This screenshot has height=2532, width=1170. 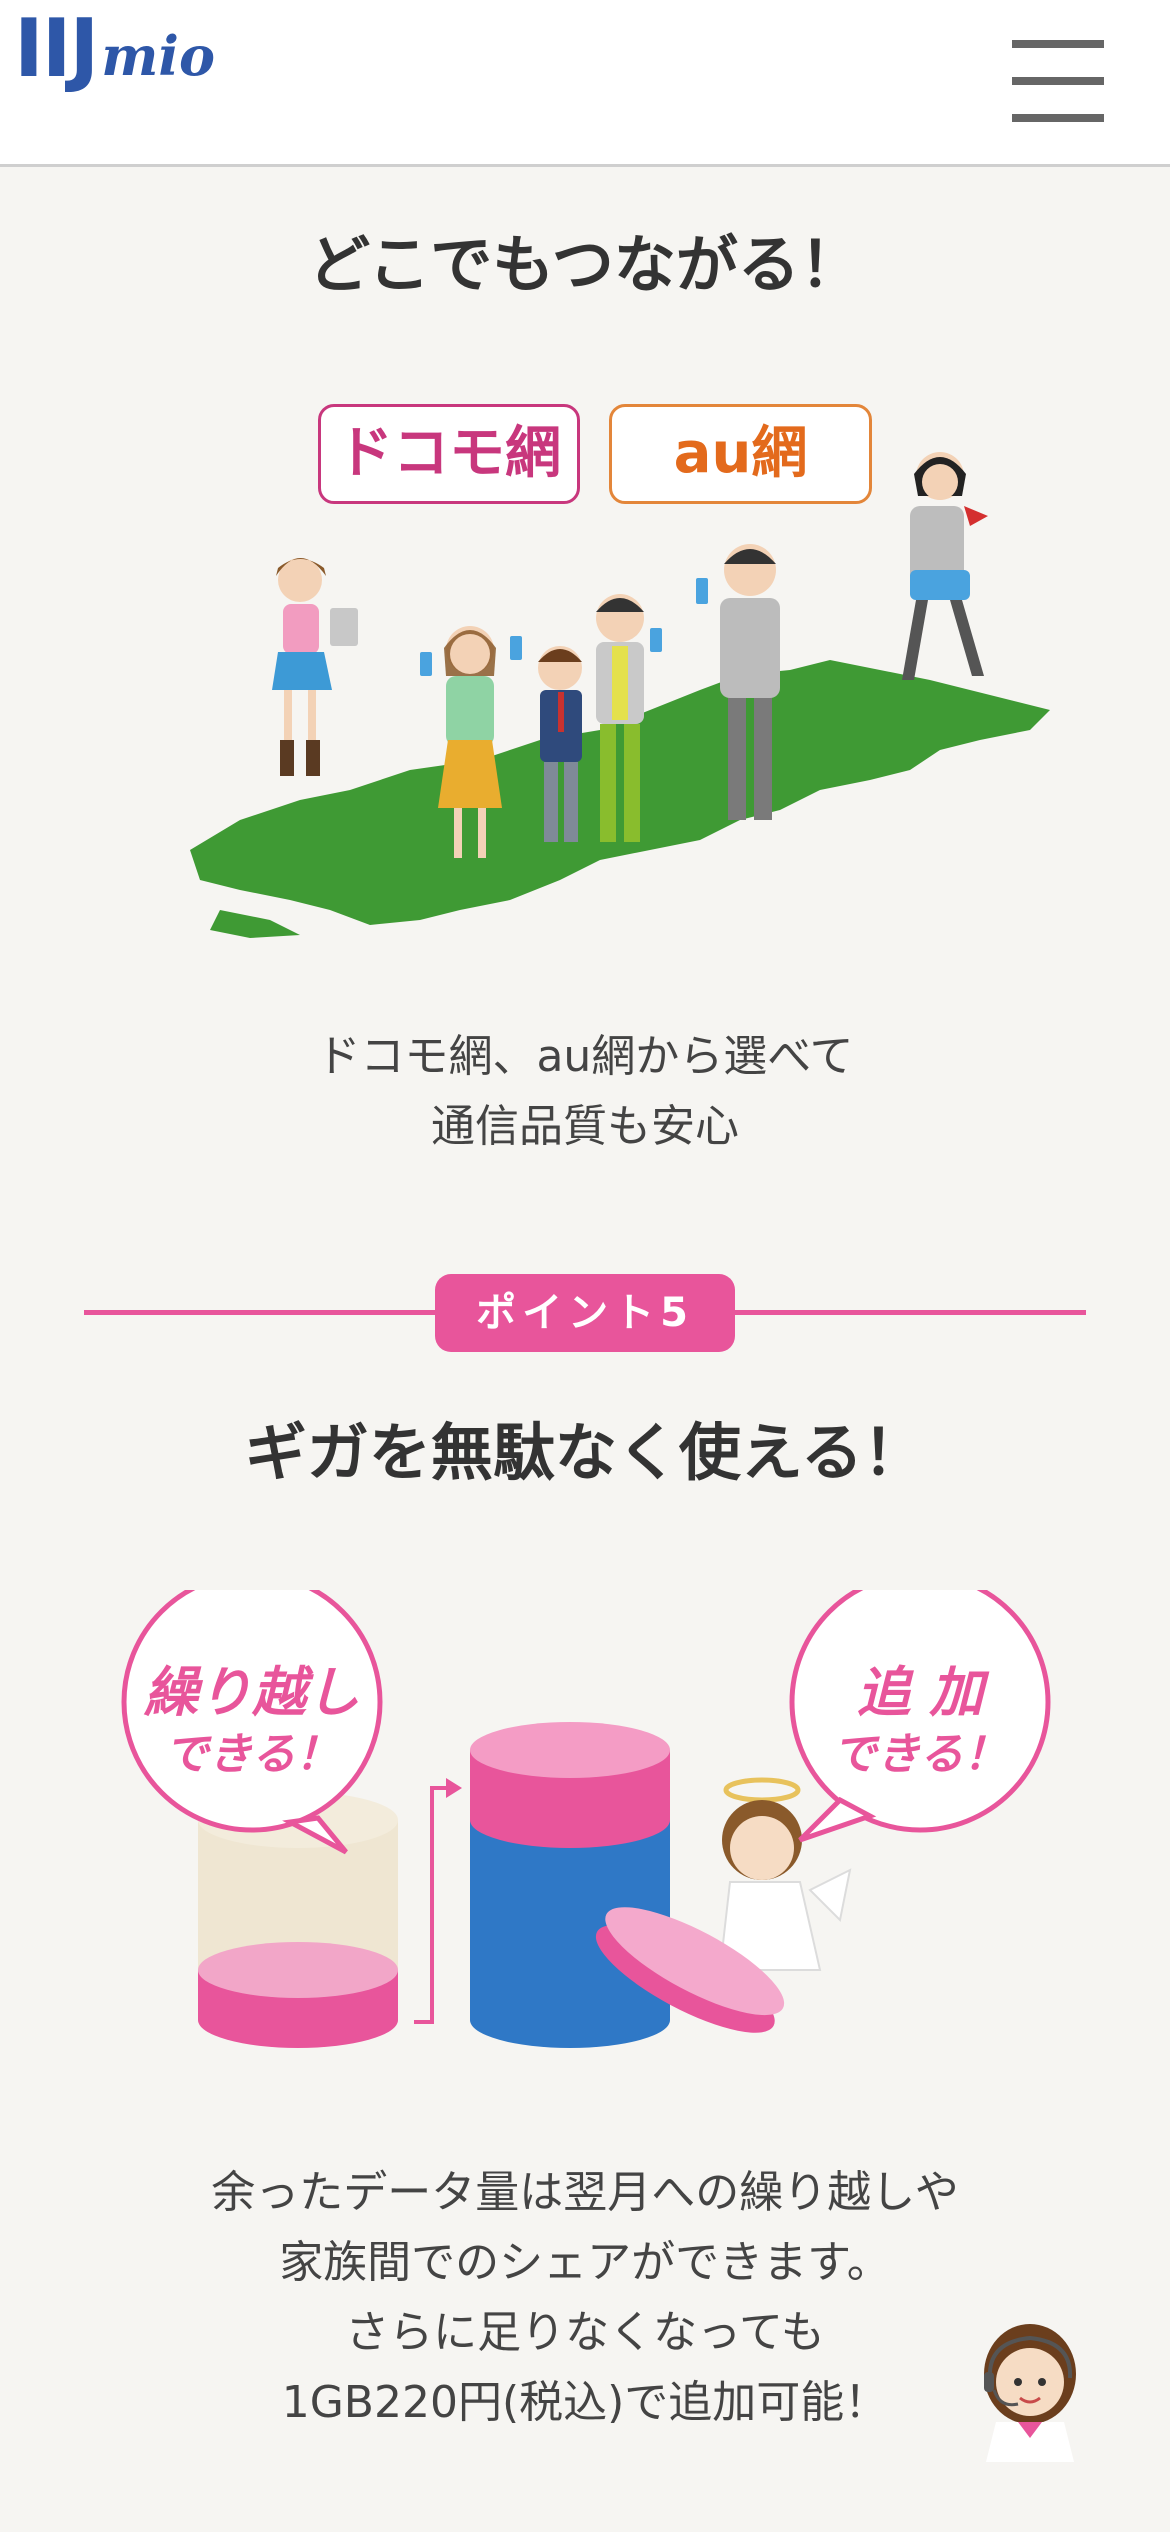 I want to click on network-caption-line1: ドコモ網、au網から選べて, so click(x=585, y=1056).